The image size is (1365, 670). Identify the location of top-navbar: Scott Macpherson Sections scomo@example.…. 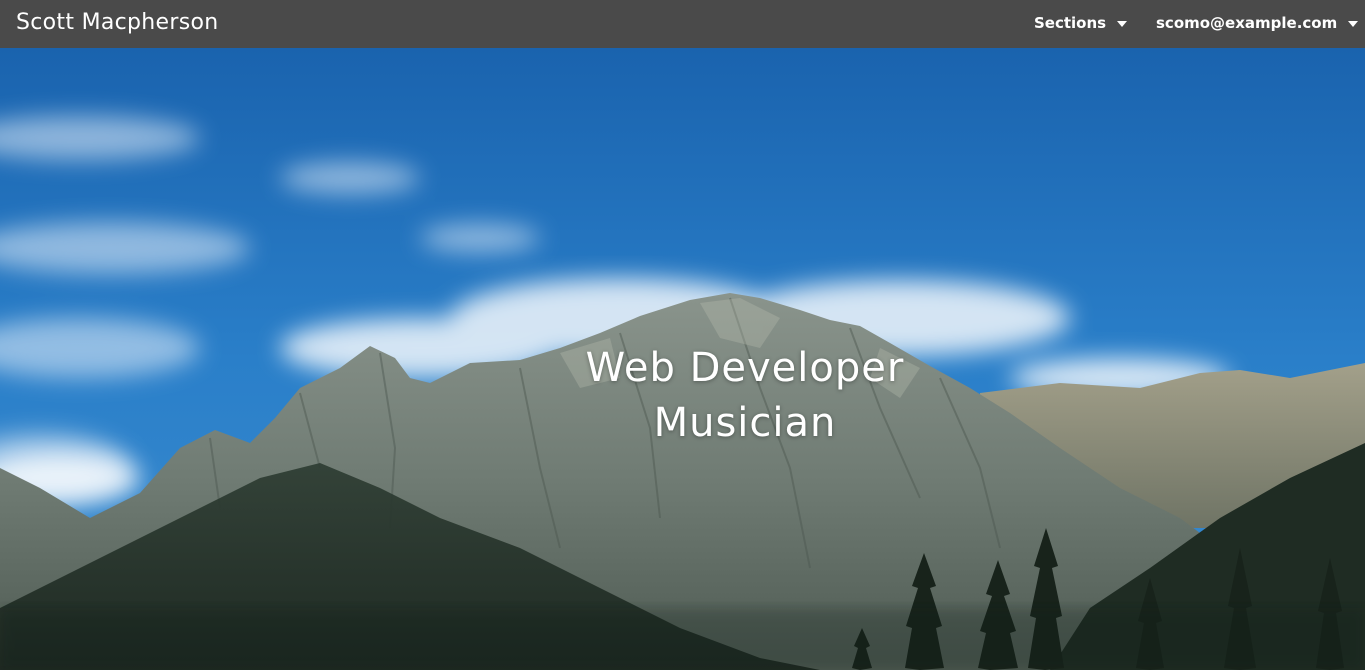
(682, 24).